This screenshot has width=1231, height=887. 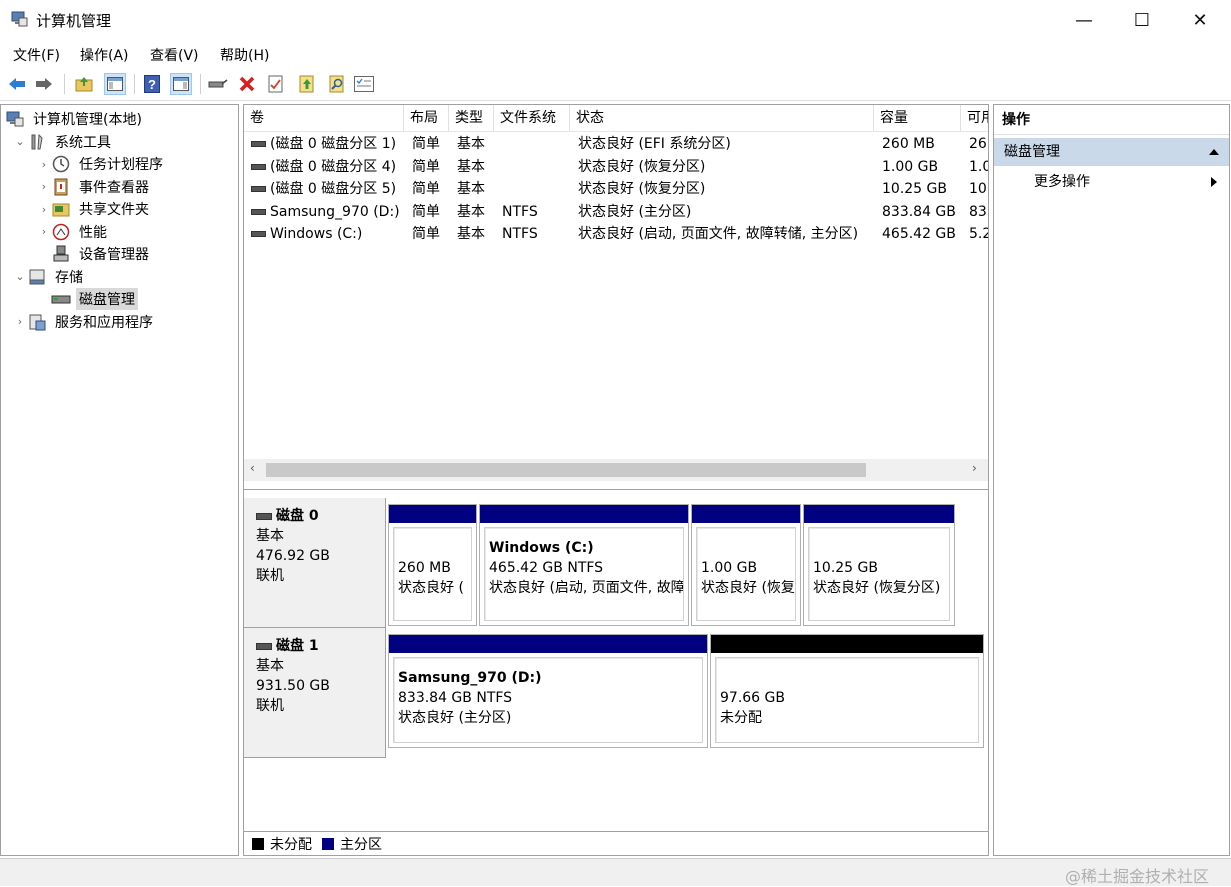 I want to click on back-arrow-icon, so click(x=17, y=84).